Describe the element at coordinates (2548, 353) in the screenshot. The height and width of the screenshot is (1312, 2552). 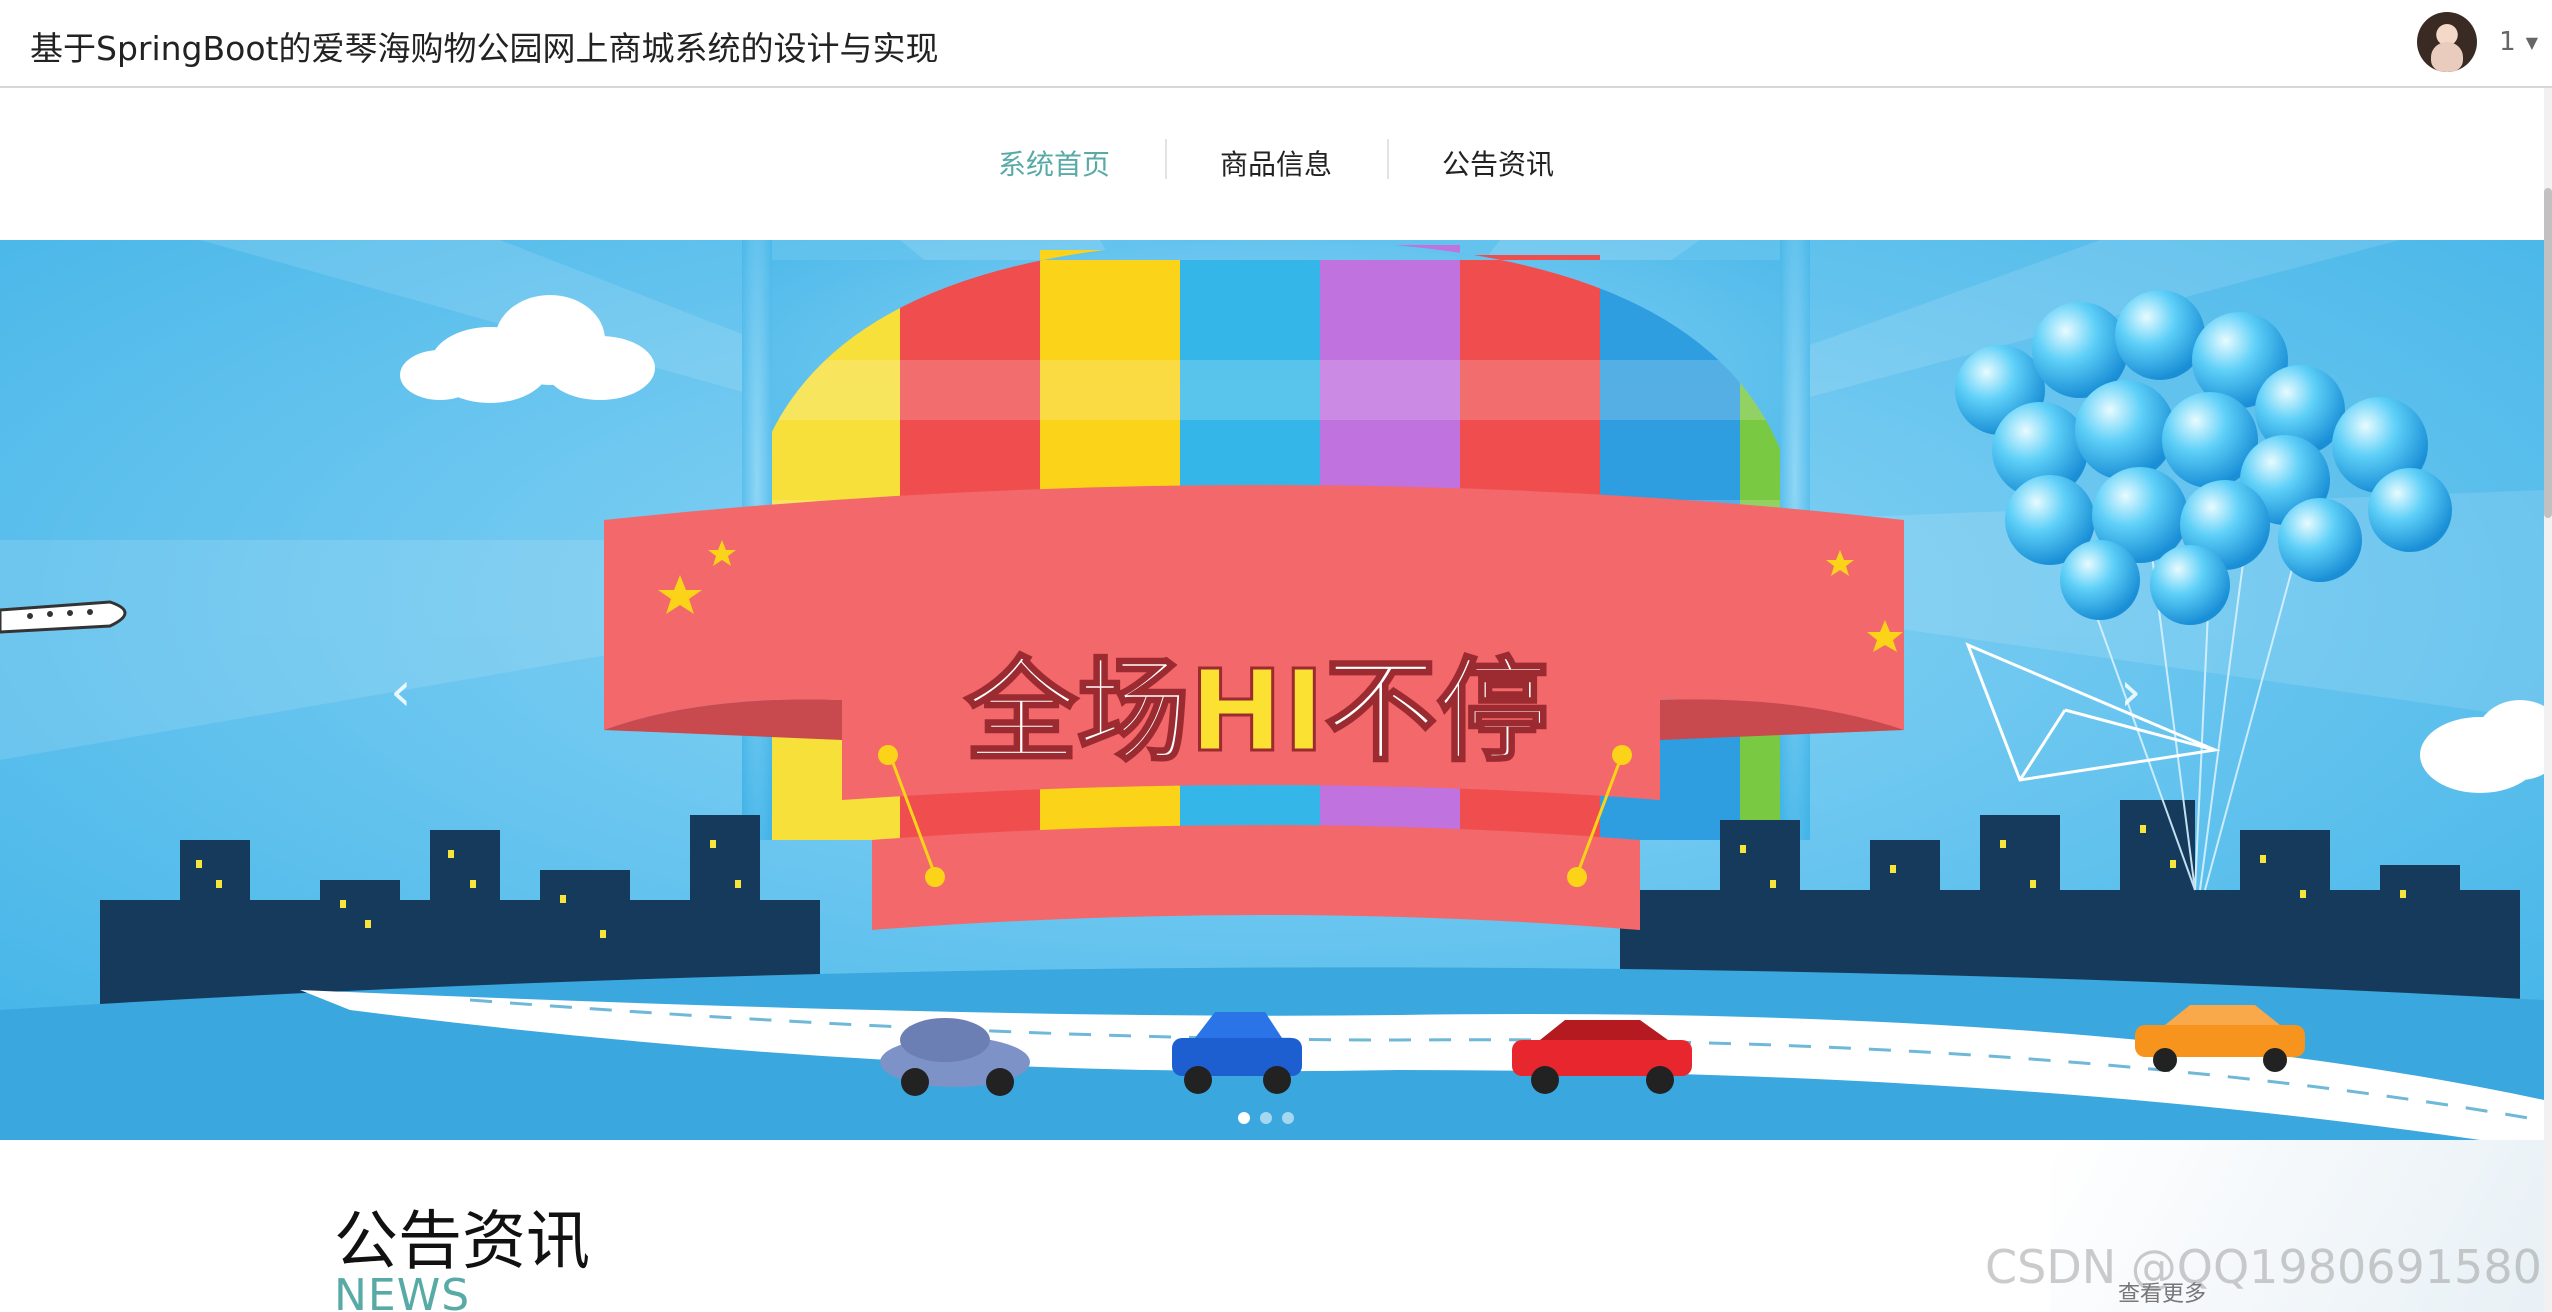
I see `scrollbar-thumb` at that location.